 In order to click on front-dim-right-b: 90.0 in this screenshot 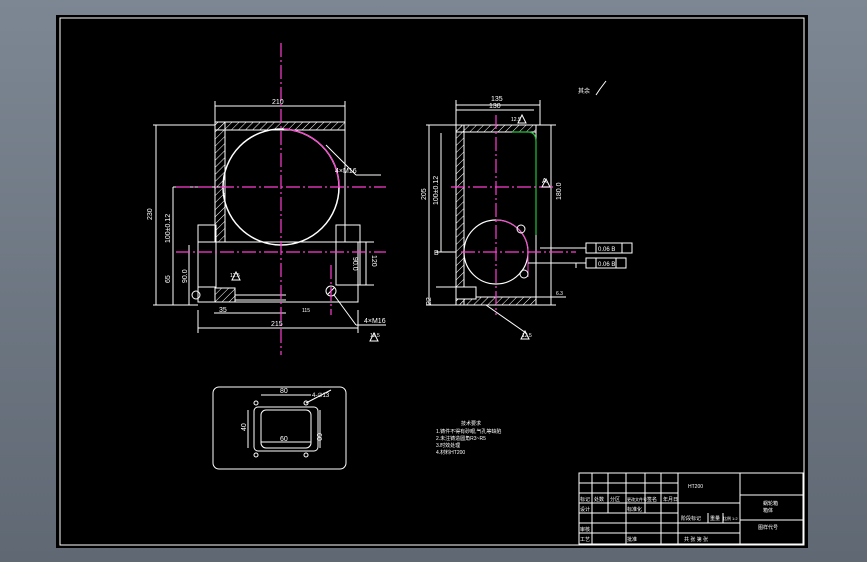, I will do `click(354, 264)`.